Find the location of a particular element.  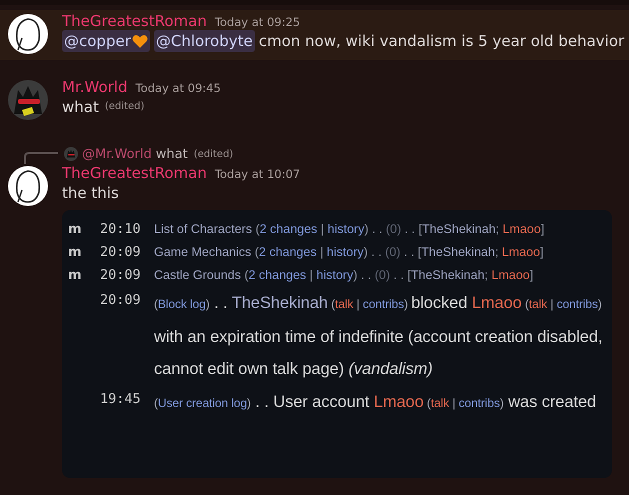

page-link: Castle Grounds is located at coordinates (197, 275).